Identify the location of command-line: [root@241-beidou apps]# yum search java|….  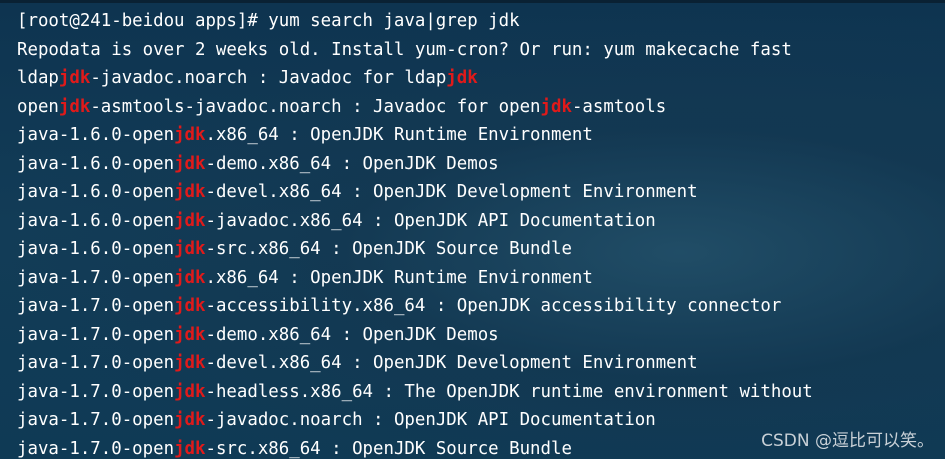
(415, 21).